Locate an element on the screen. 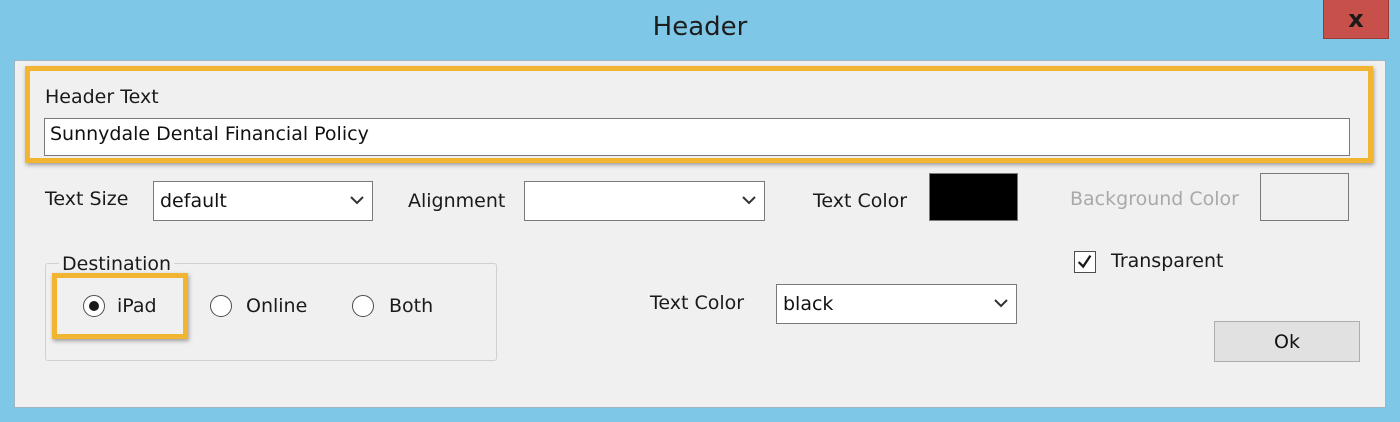 This screenshot has width=1400, height=422. alignment-label: Alignment is located at coordinates (457, 201).